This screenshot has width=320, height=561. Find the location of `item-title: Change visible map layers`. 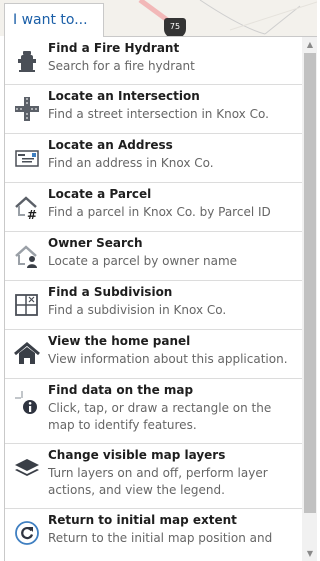

item-title: Change visible map layers is located at coordinates (137, 455).